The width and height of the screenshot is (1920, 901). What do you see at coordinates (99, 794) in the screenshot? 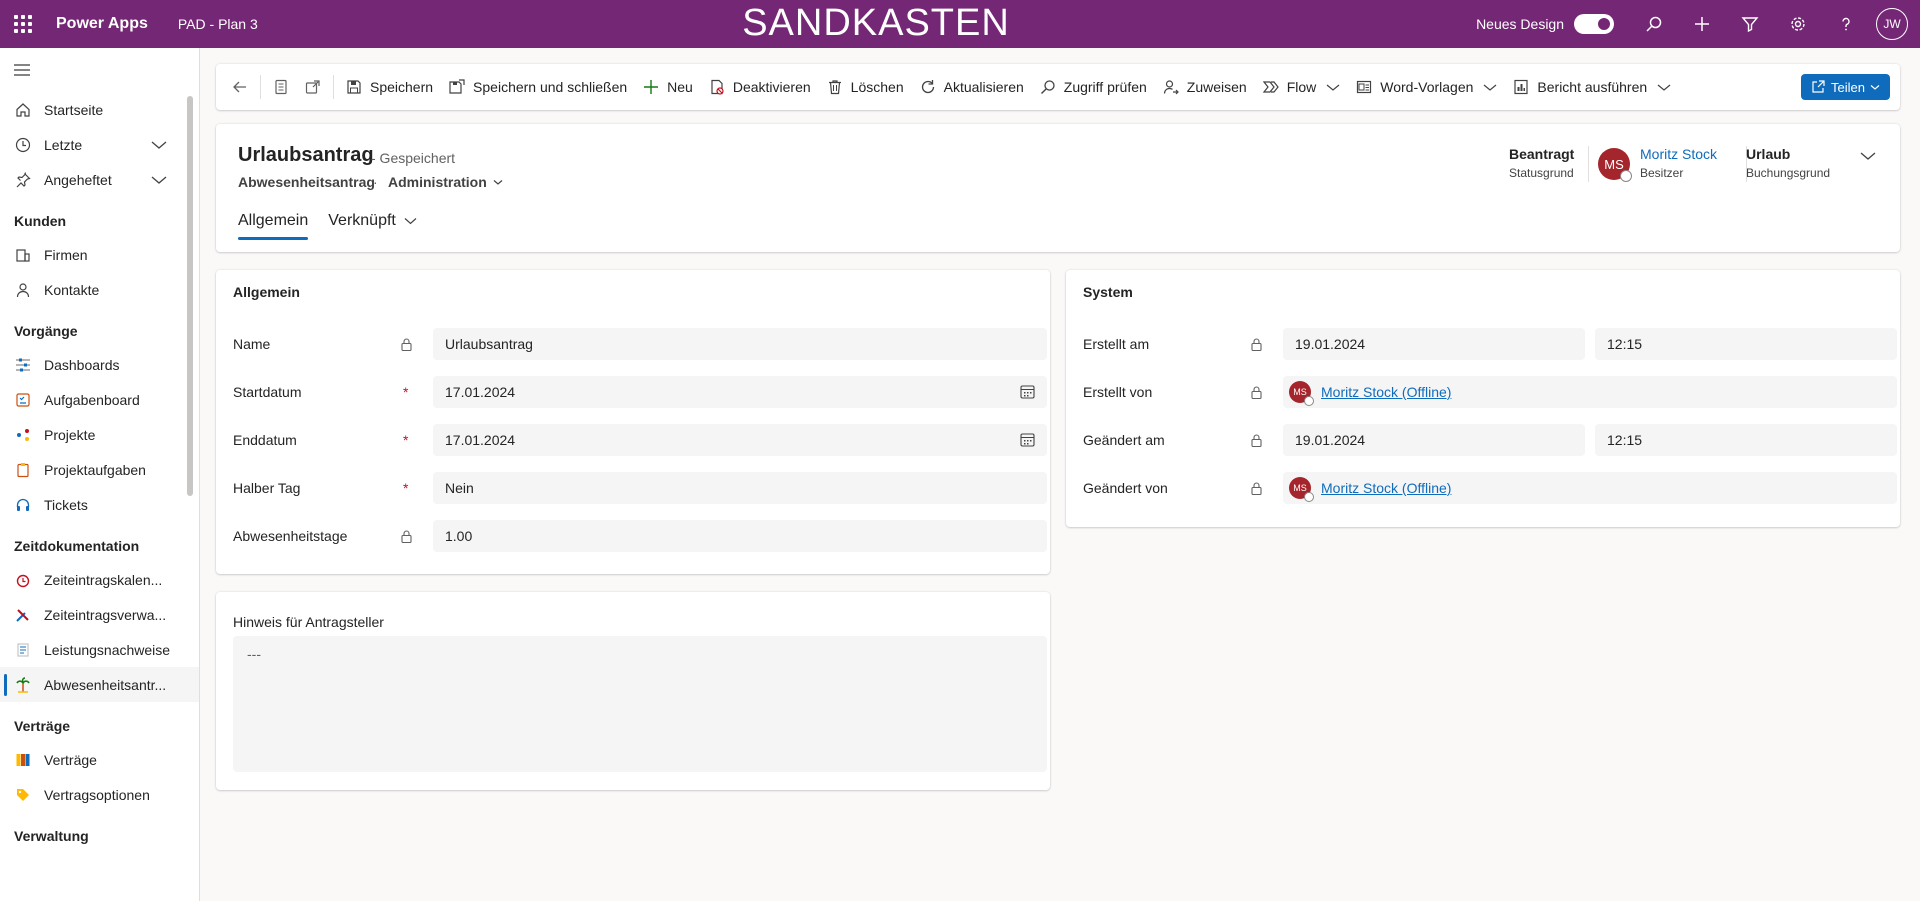
I see `sidebar-item-vertragsoptionen: Vertragsoptionen` at bounding box center [99, 794].